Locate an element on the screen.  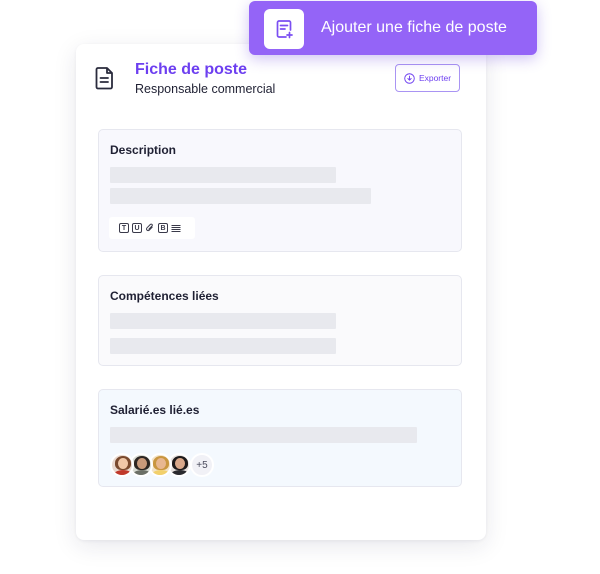
add-job-sheet-label: Ajouter une fiche de poste is located at coordinates (414, 27).